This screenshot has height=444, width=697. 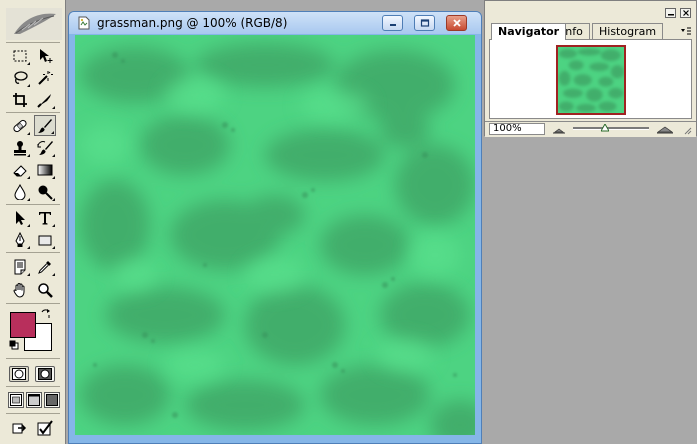 I want to click on hand-icon, so click(x=19, y=290).